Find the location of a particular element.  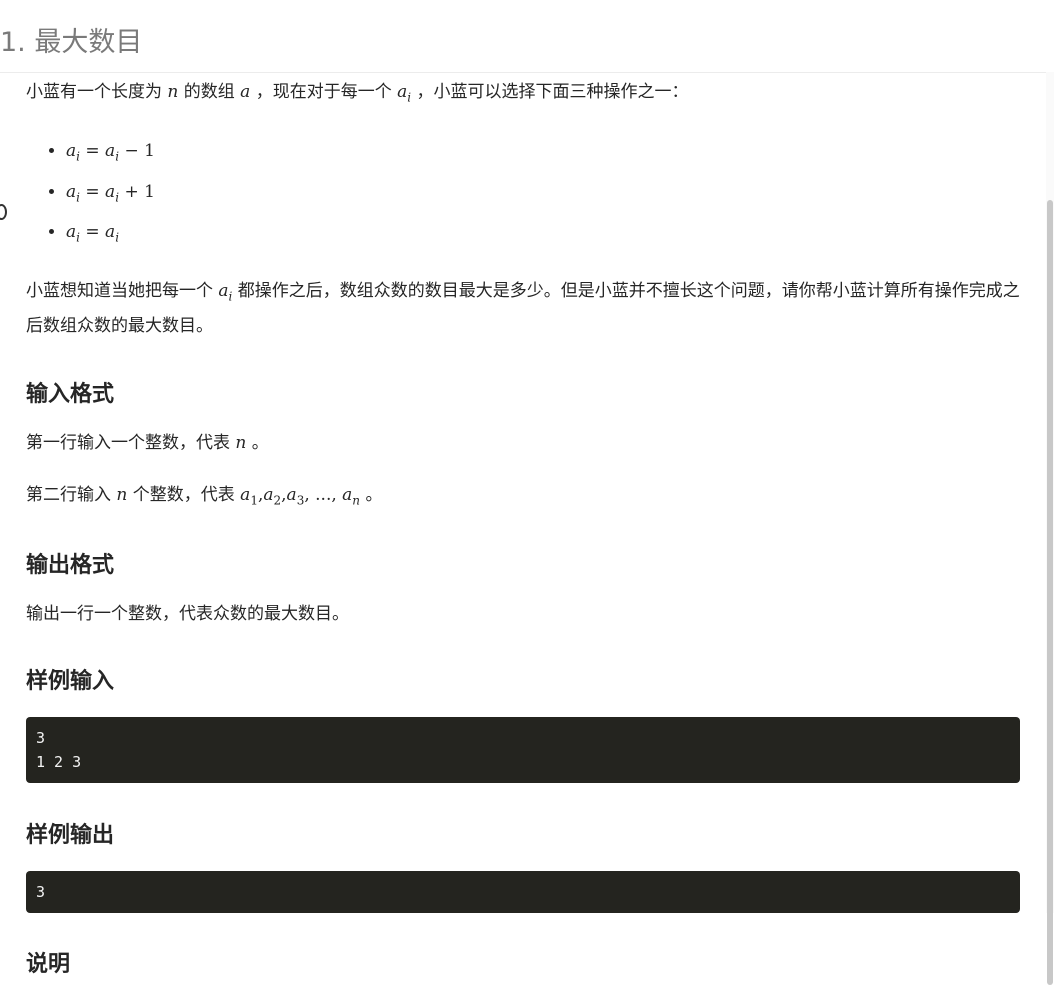

intro-text: 小蓝有一个长度为 is located at coordinates (94, 92).